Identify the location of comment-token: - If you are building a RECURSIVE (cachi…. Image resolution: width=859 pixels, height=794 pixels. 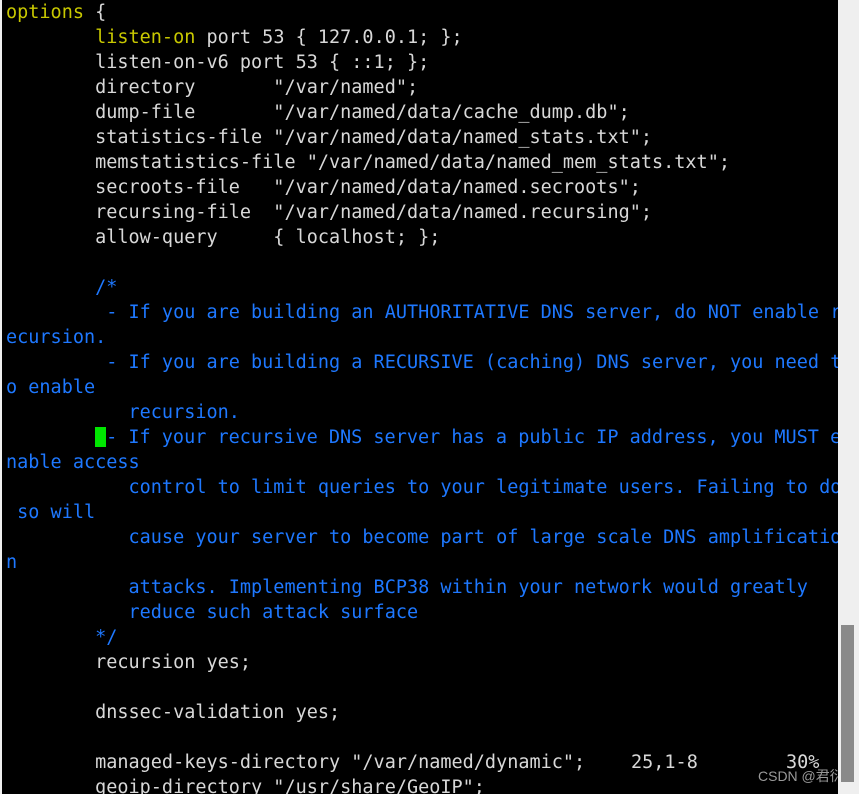
(422, 362).